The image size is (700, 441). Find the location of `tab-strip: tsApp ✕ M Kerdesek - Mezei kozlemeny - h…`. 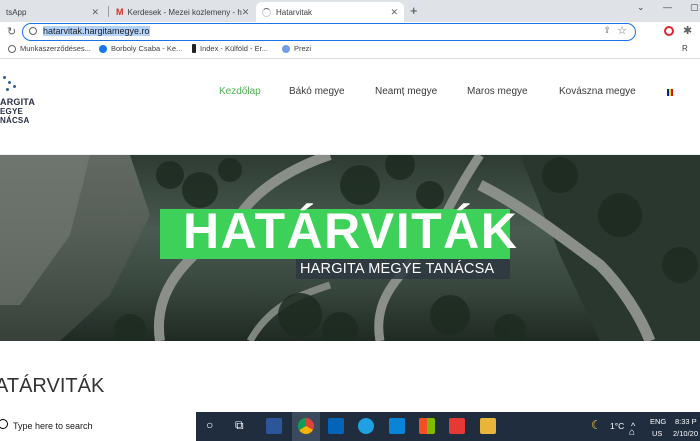

tab-strip: tsApp ✕ M Kerdesek - Mezei kozlemeny - h… is located at coordinates (350, 11).